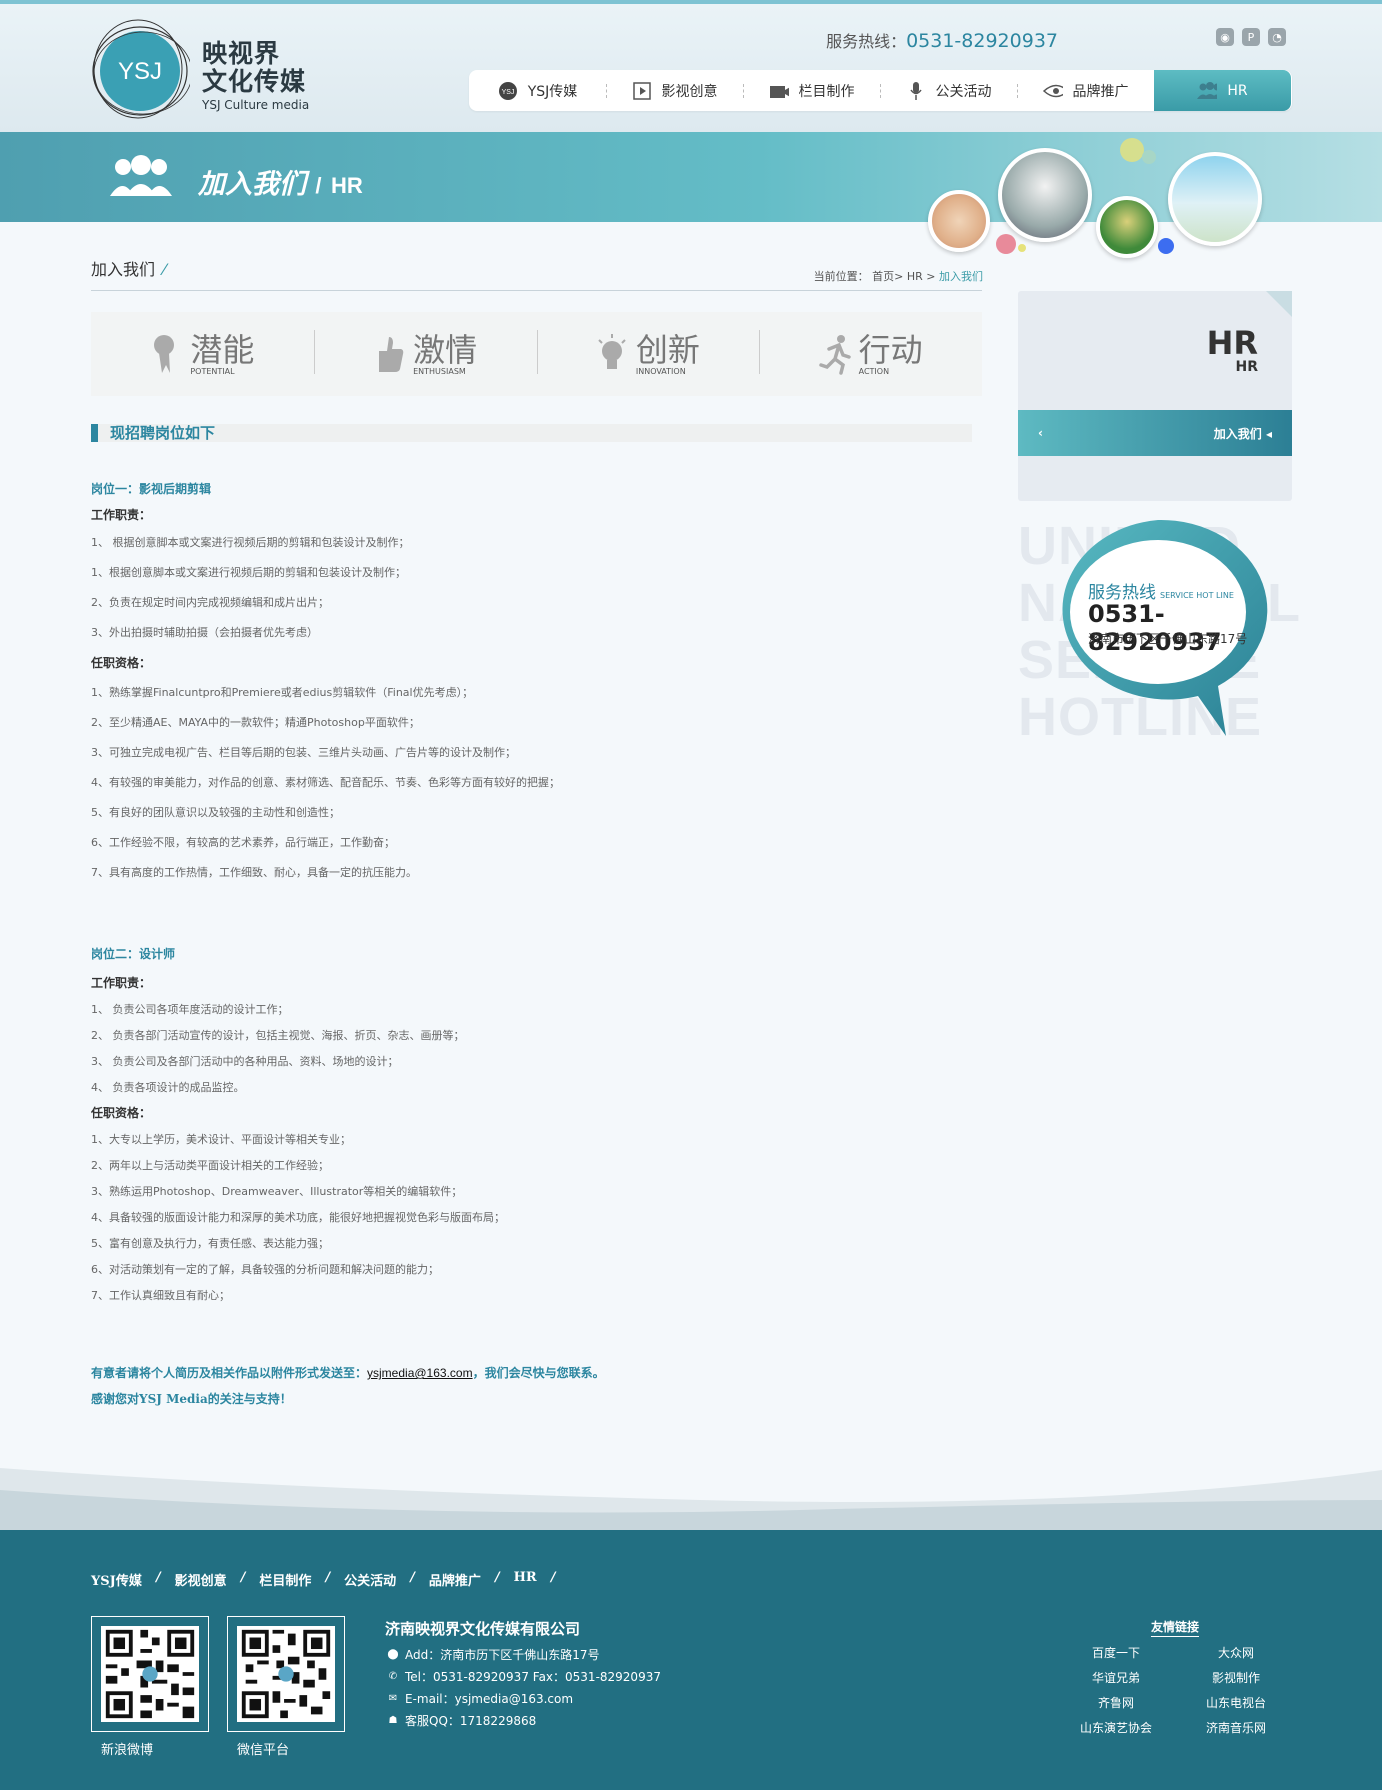 This screenshot has width=1382, height=1790. Describe the element at coordinates (552, 91) in the screenshot. I see `nav-label: YSJ传媒` at that location.